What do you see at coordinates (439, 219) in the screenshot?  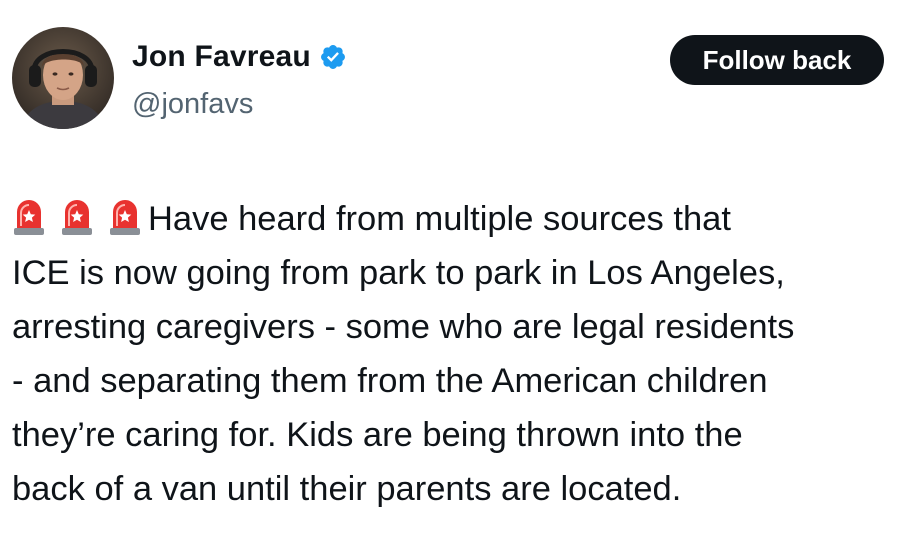 I see `tweet-line-1-text: Have heard from multiple sources that` at bounding box center [439, 219].